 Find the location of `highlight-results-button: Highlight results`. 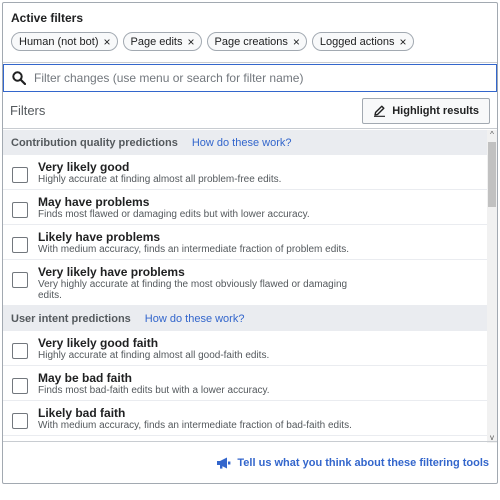

highlight-results-button: Highlight results is located at coordinates (426, 110).